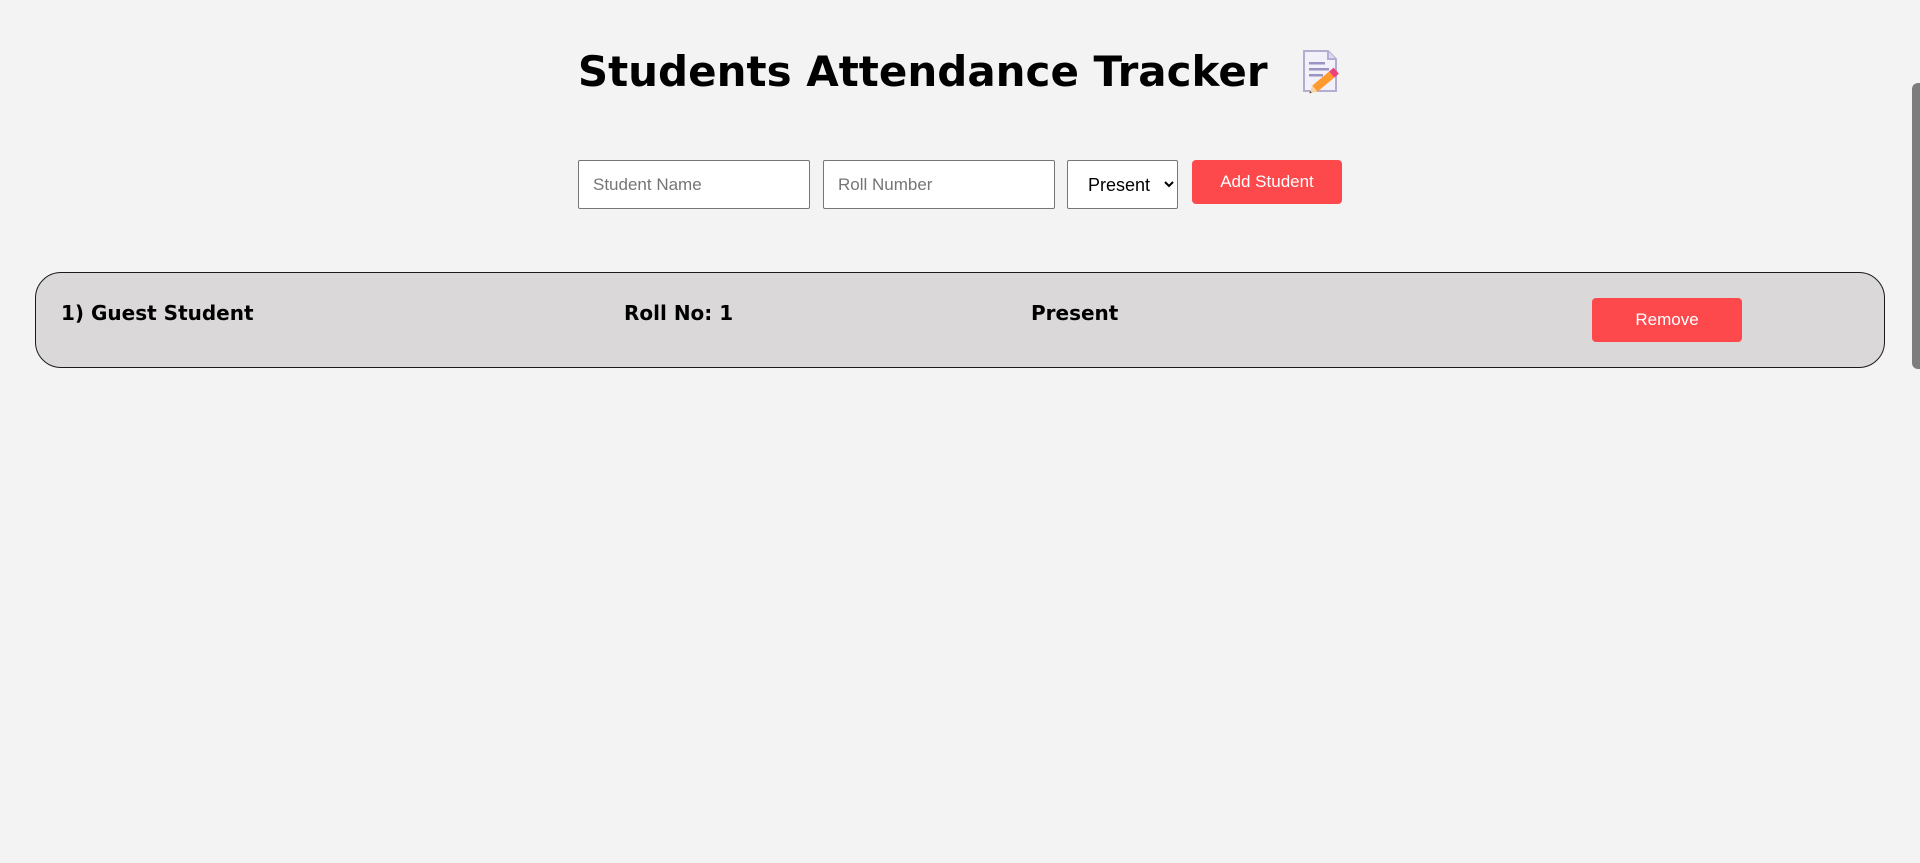 The image size is (1920, 863). I want to click on remove-student-button: Remove, so click(1667, 320).